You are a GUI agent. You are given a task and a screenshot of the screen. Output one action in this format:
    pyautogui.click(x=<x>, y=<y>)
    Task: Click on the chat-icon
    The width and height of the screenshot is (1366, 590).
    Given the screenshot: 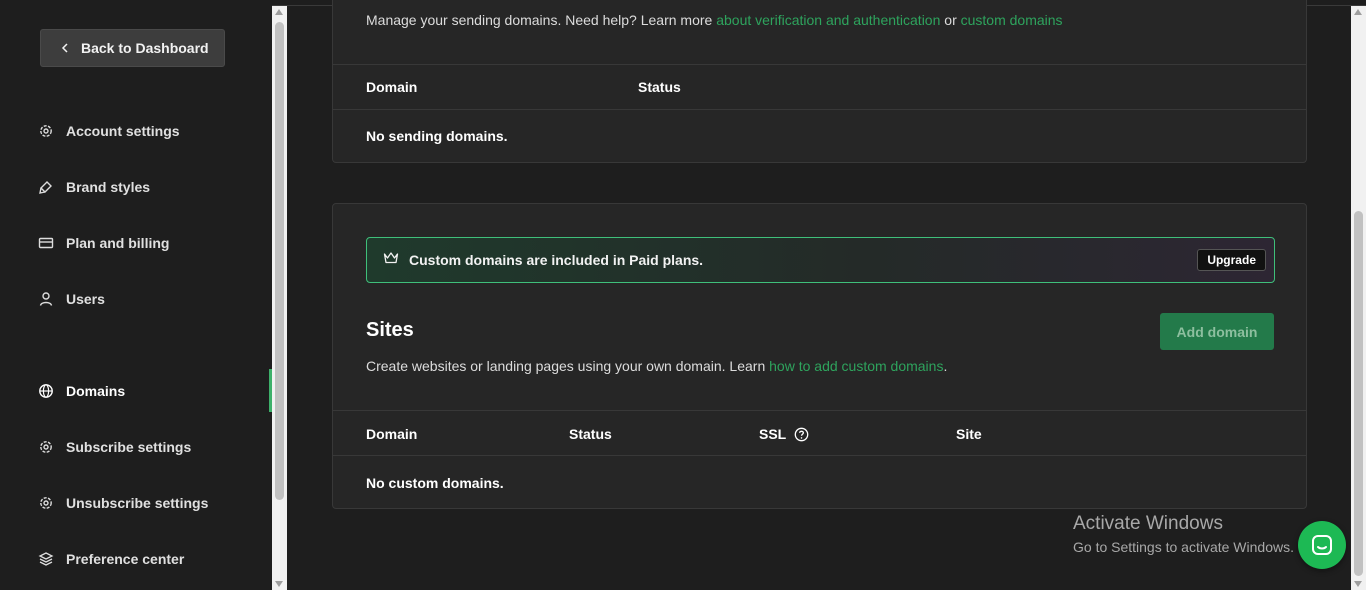 What is the action you would take?
    pyautogui.click(x=1322, y=545)
    